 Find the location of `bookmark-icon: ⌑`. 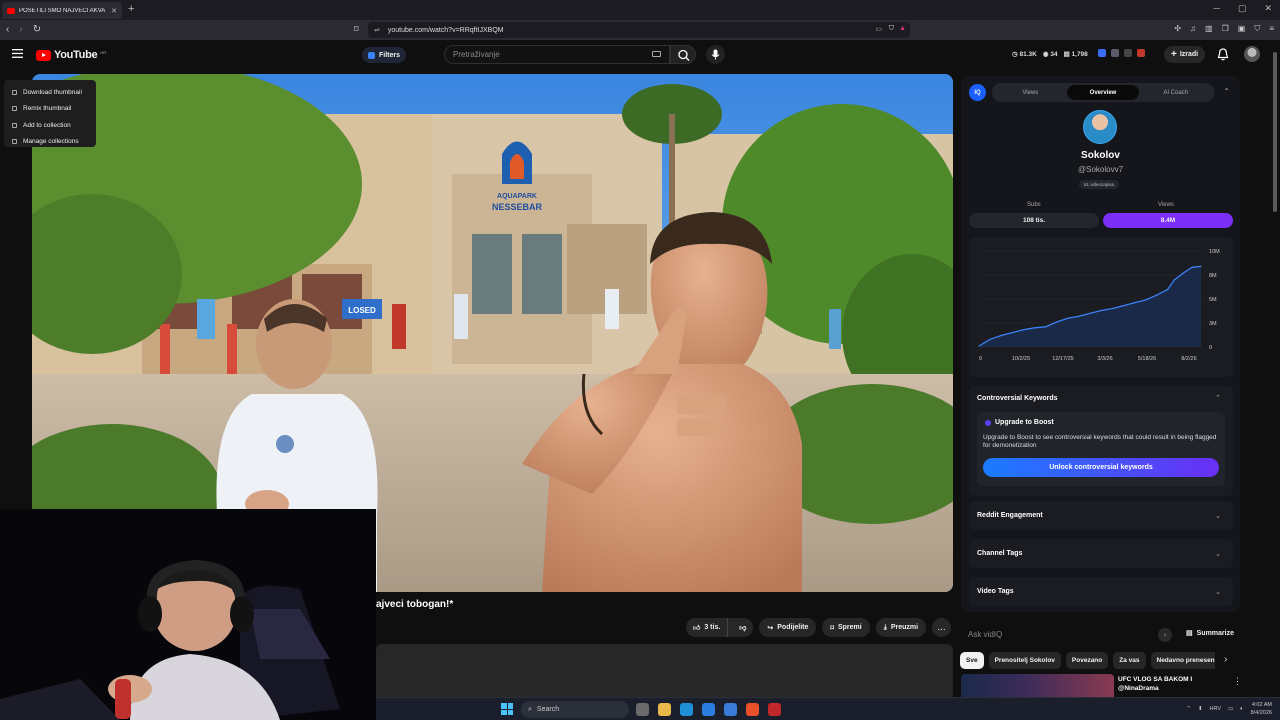

bookmark-icon: ⌑ is located at coordinates (356, 29).